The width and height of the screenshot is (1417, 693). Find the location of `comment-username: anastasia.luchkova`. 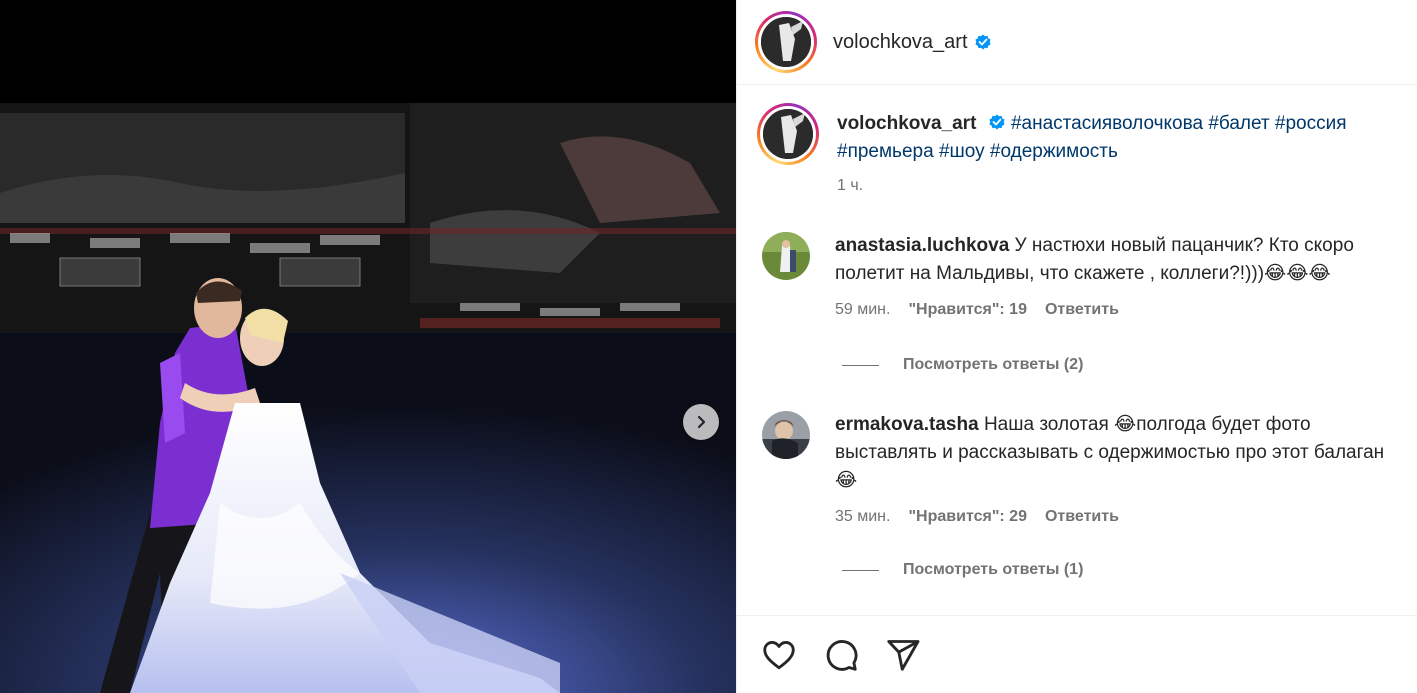

comment-username: anastasia.luchkova is located at coordinates (922, 245).